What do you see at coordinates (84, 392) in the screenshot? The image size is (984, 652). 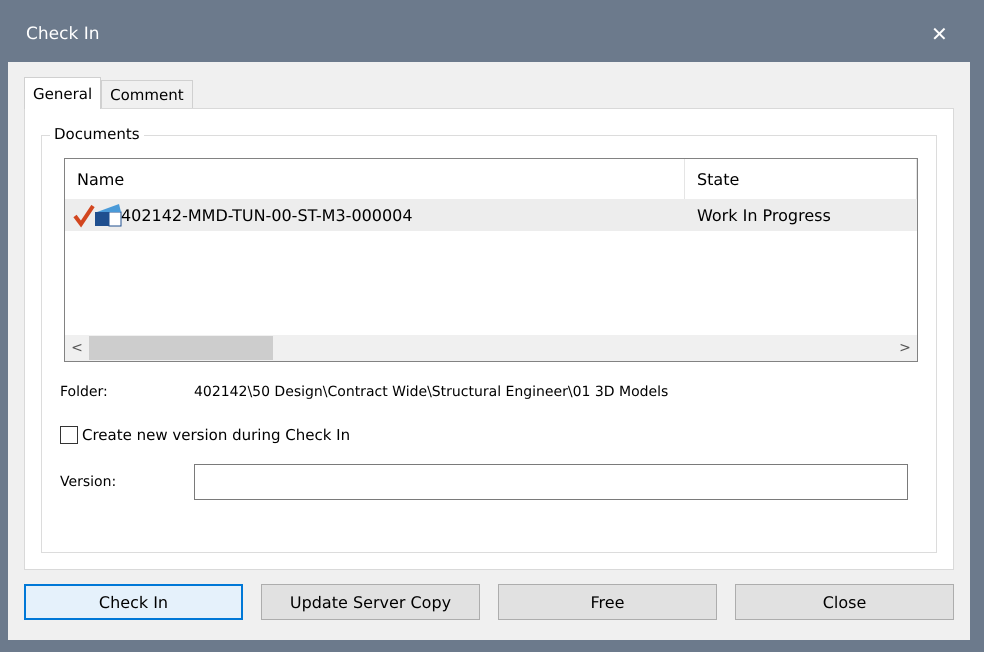 I see `folder-label: Folder:` at bounding box center [84, 392].